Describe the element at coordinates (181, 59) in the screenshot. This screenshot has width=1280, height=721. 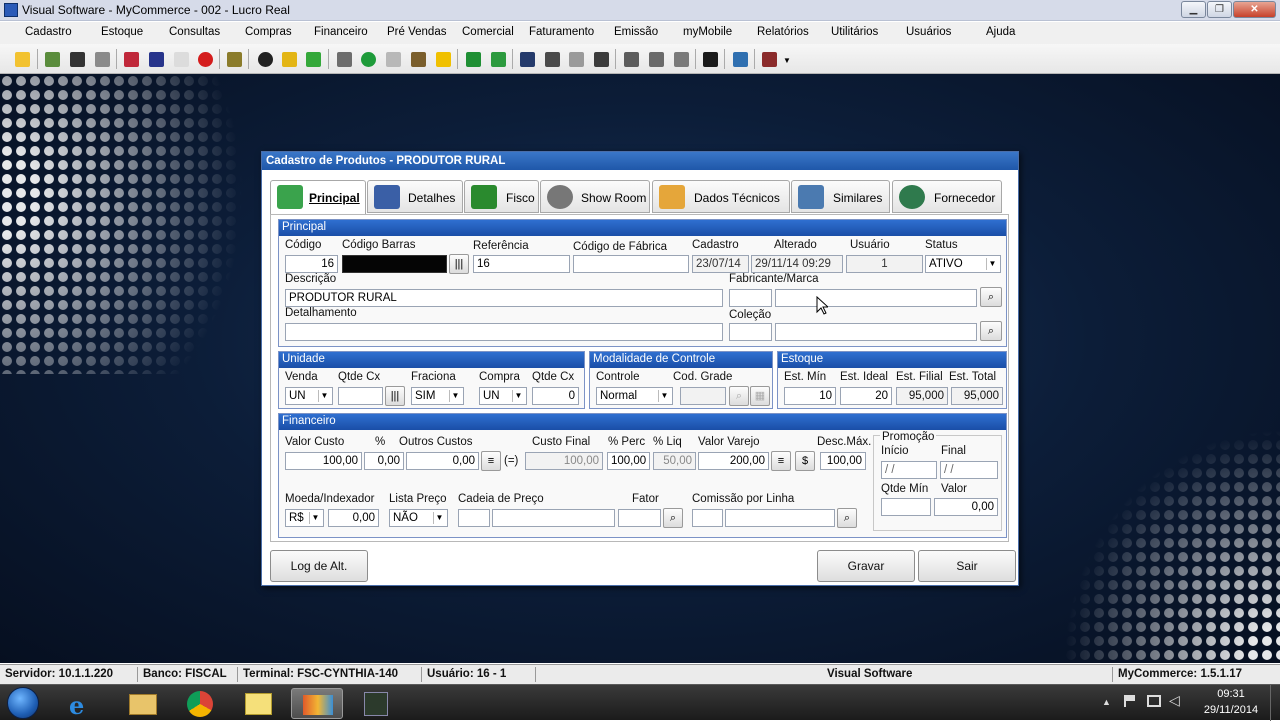
I see `document-icon` at that location.